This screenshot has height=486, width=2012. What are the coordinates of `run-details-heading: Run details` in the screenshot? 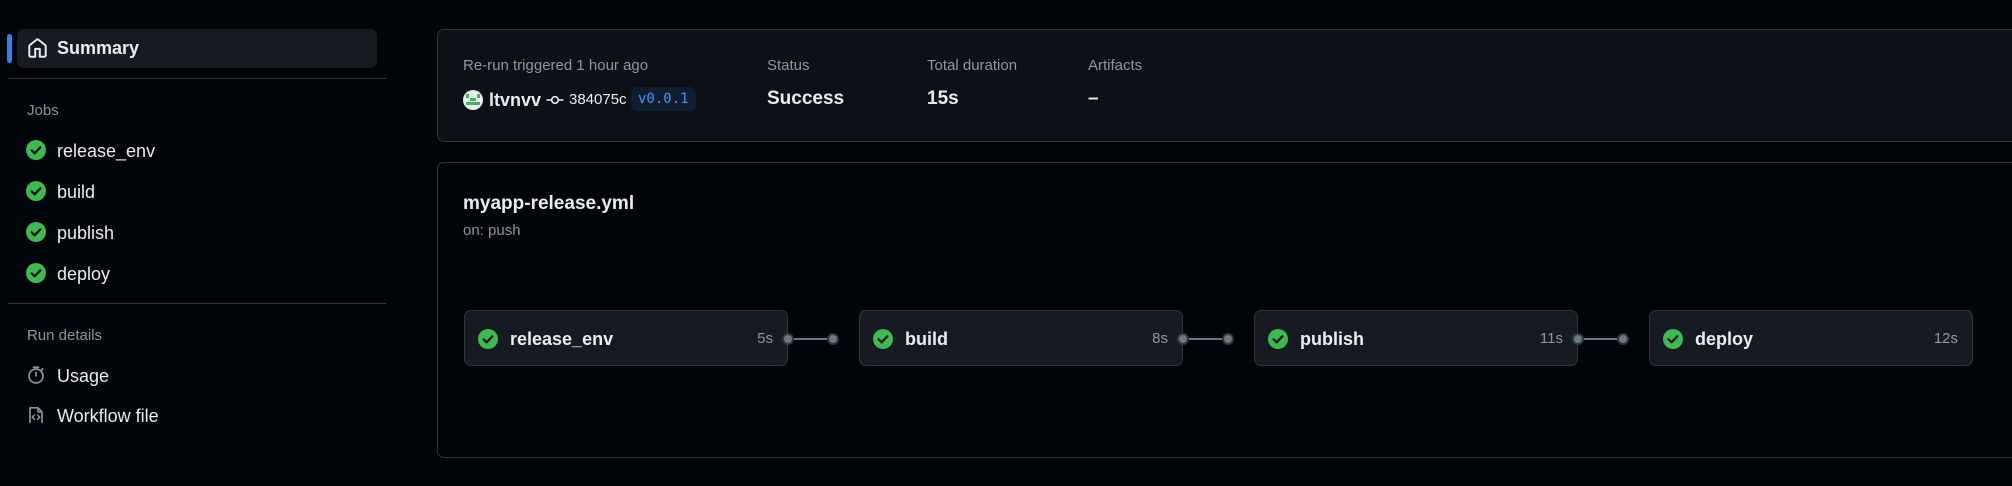 It's located at (65, 335).